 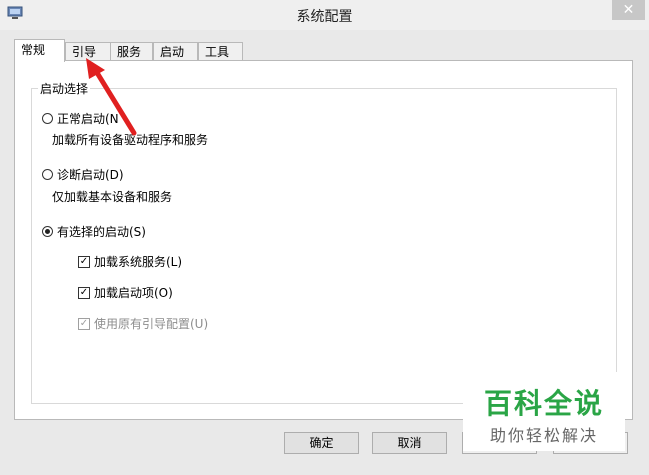 I want to click on close-icon: ✕, so click(x=628, y=10).